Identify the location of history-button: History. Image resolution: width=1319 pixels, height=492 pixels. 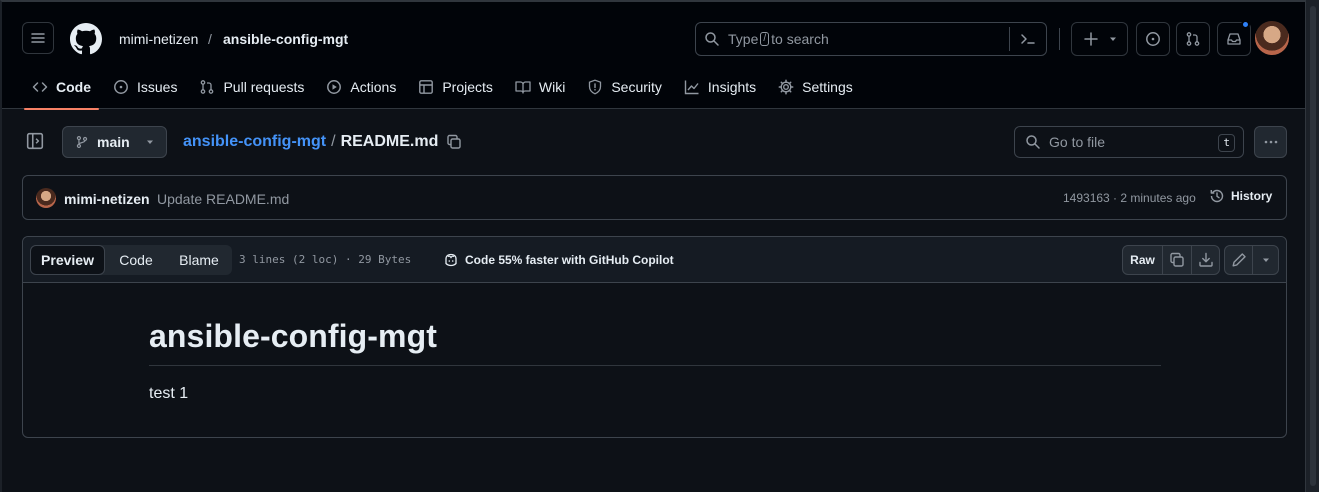
(1240, 196).